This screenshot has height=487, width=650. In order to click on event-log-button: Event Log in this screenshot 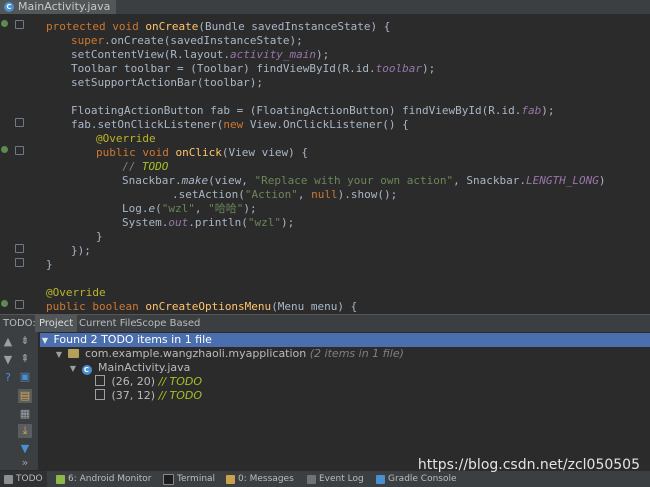, I will do `click(335, 479)`.